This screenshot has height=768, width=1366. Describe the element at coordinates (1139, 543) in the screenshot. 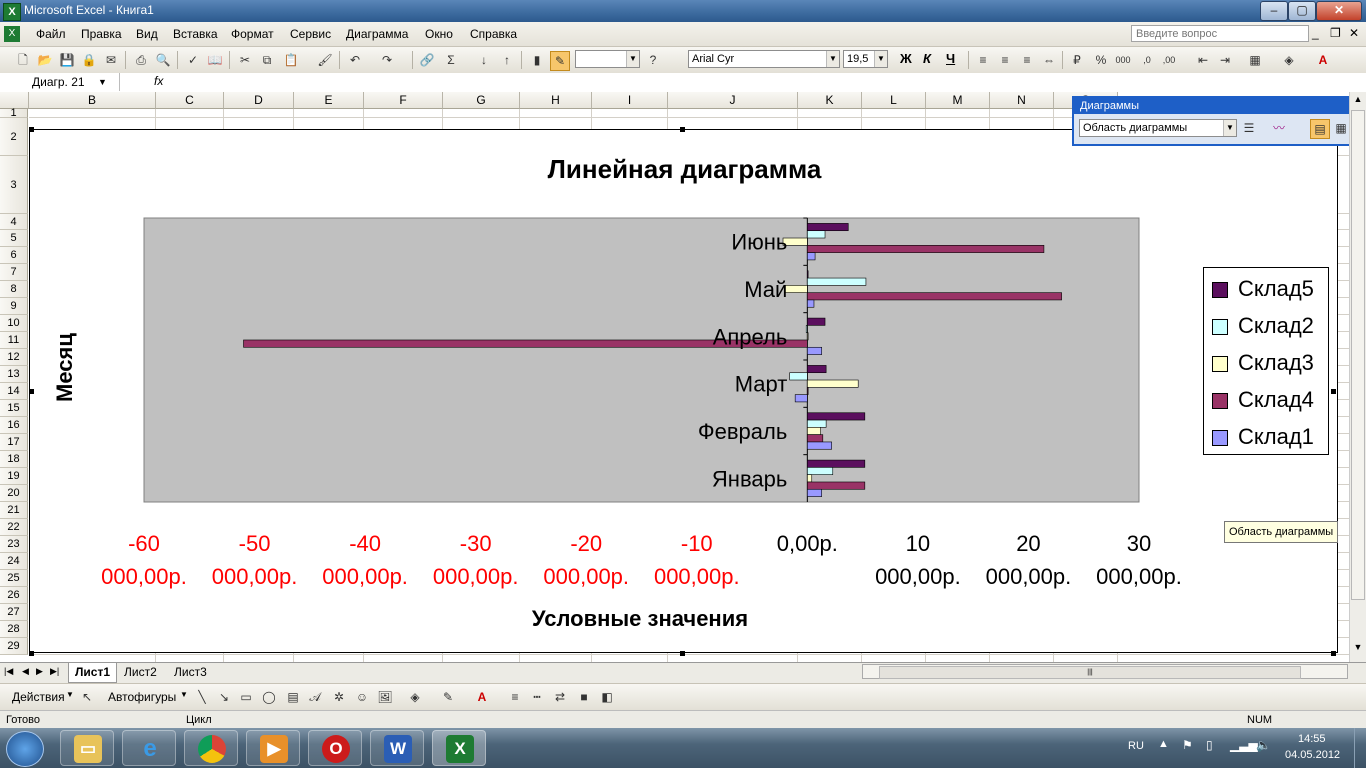

I see `x-tick-label: 30` at that location.